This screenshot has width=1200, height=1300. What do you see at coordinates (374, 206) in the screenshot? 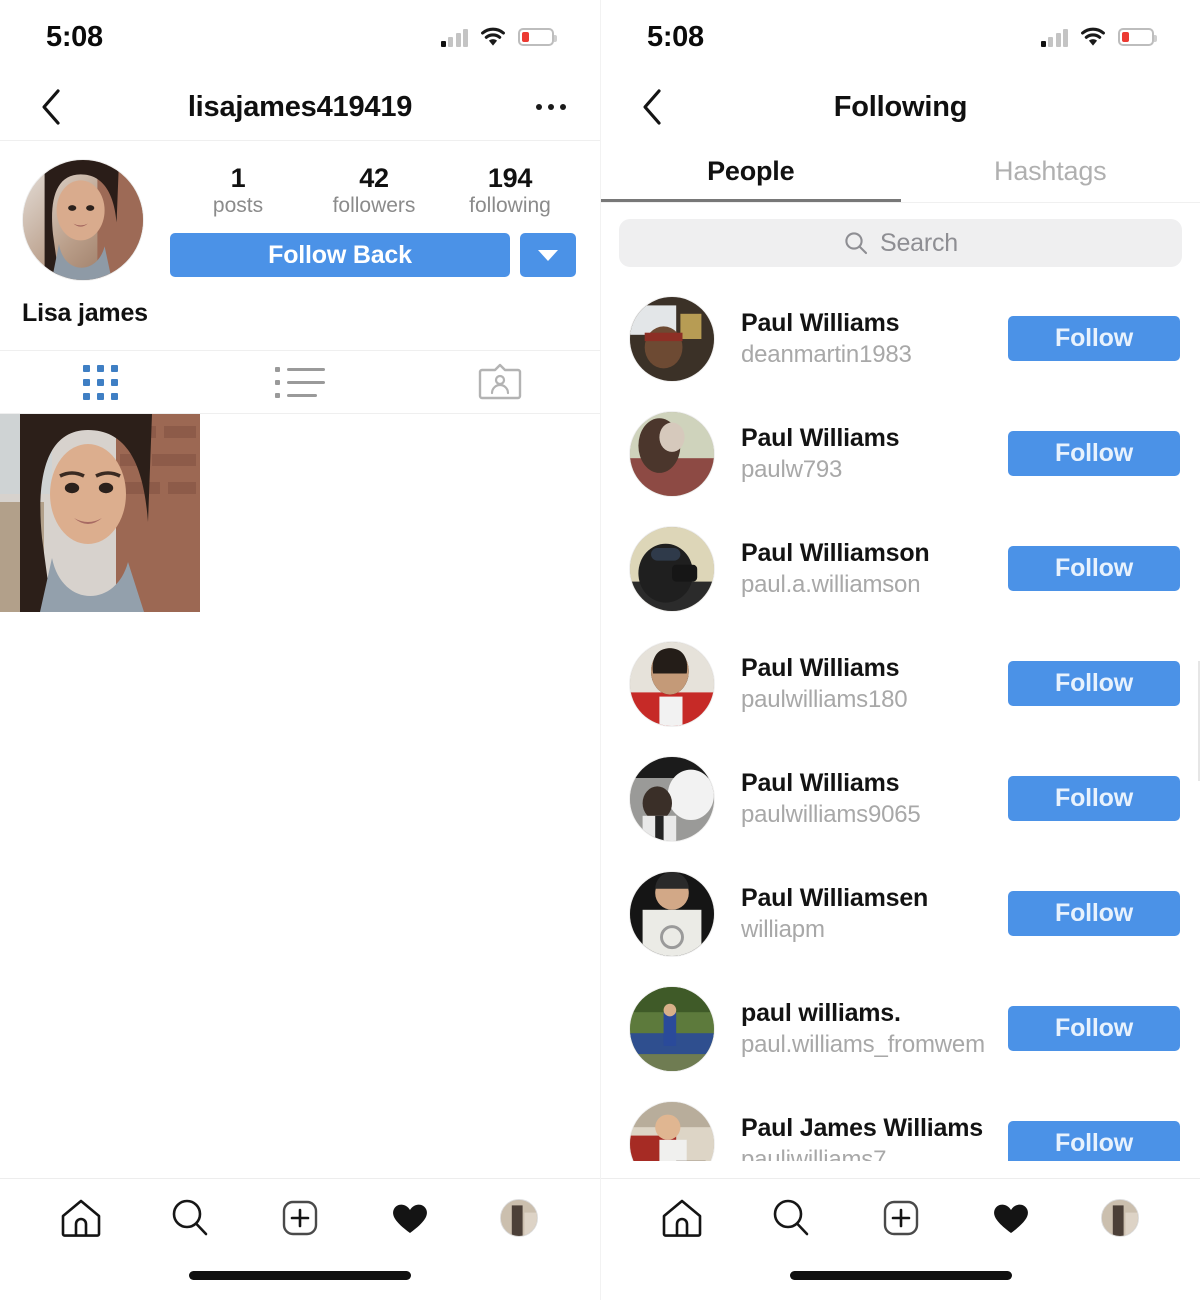
I see `followers-label: followers` at bounding box center [374, 206].